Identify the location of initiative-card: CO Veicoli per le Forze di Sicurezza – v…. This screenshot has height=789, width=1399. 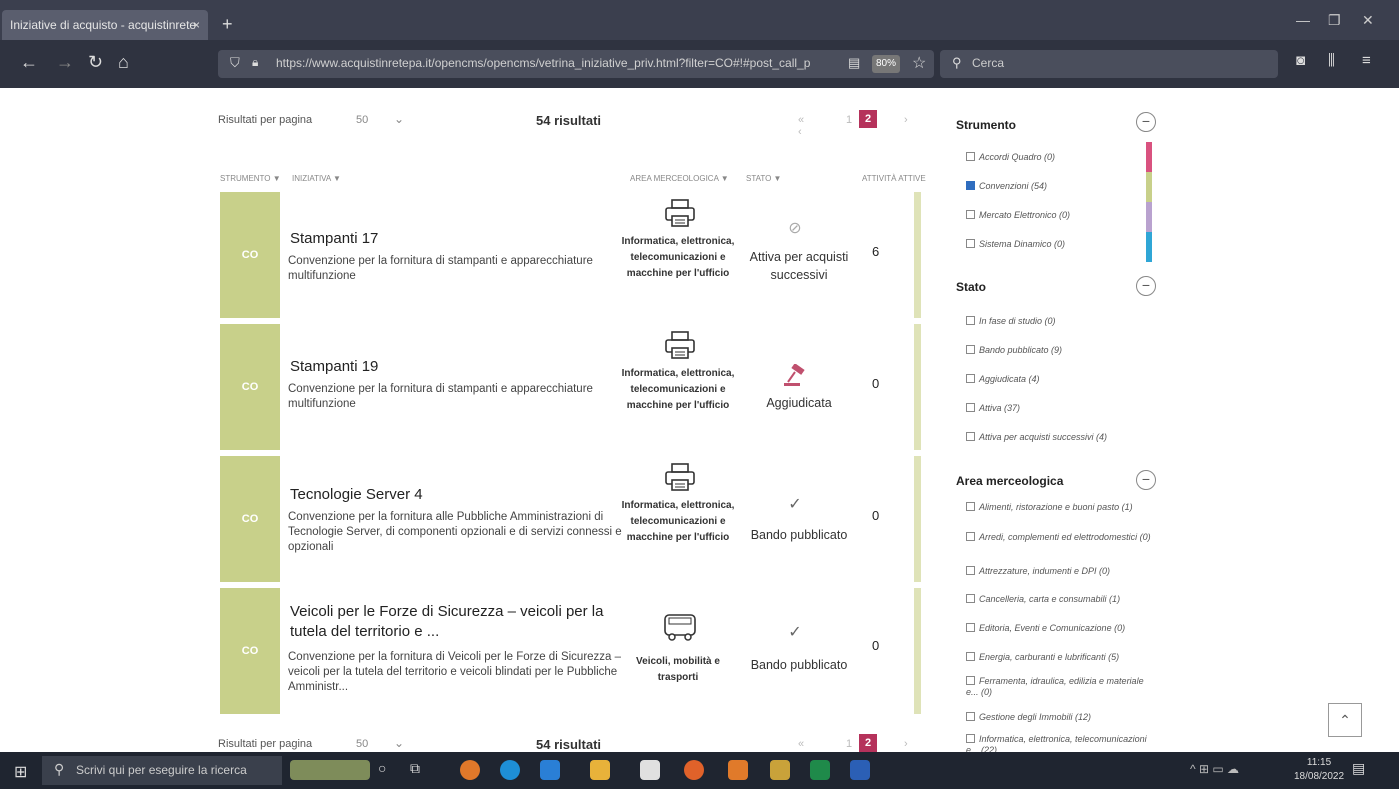
(570, 651).